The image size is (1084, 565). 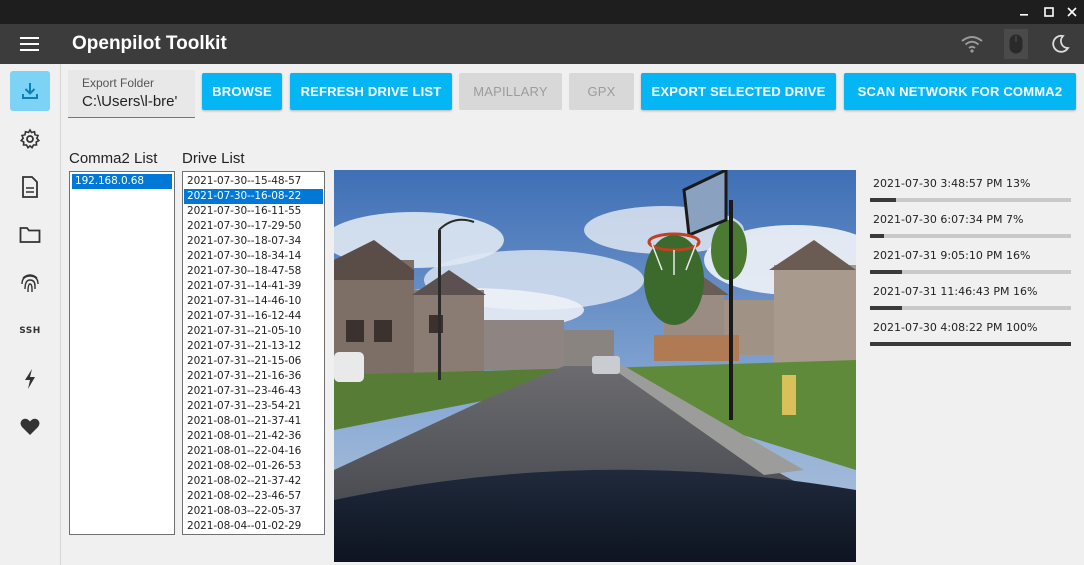 What do you see at coordinates (253, 196) in the screenshot?
I see `drive-list-item: 2021-07-30--16-08-22` at bounding box center [253, 196].